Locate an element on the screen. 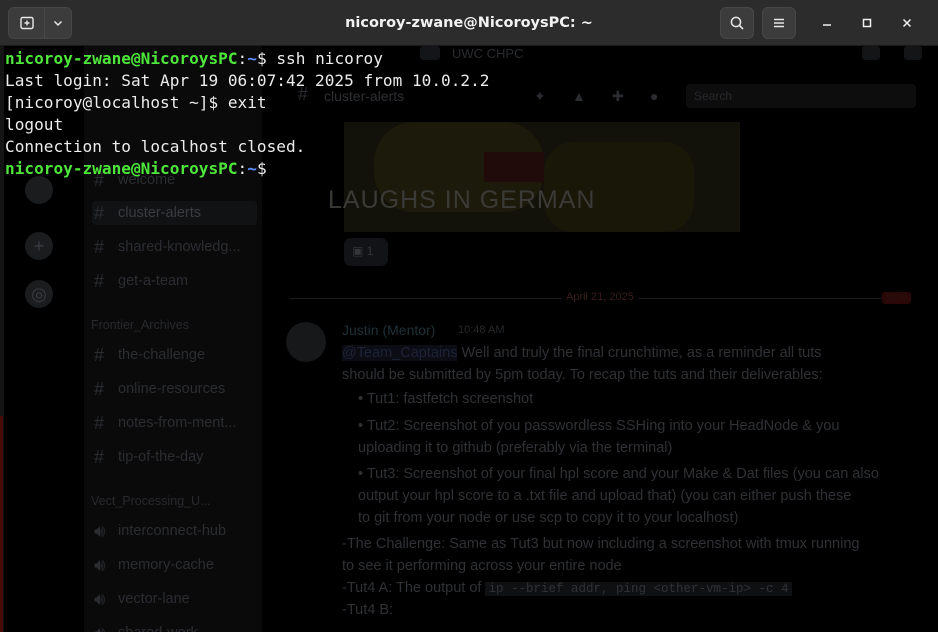  search-button is located at coordinates (737, 23).